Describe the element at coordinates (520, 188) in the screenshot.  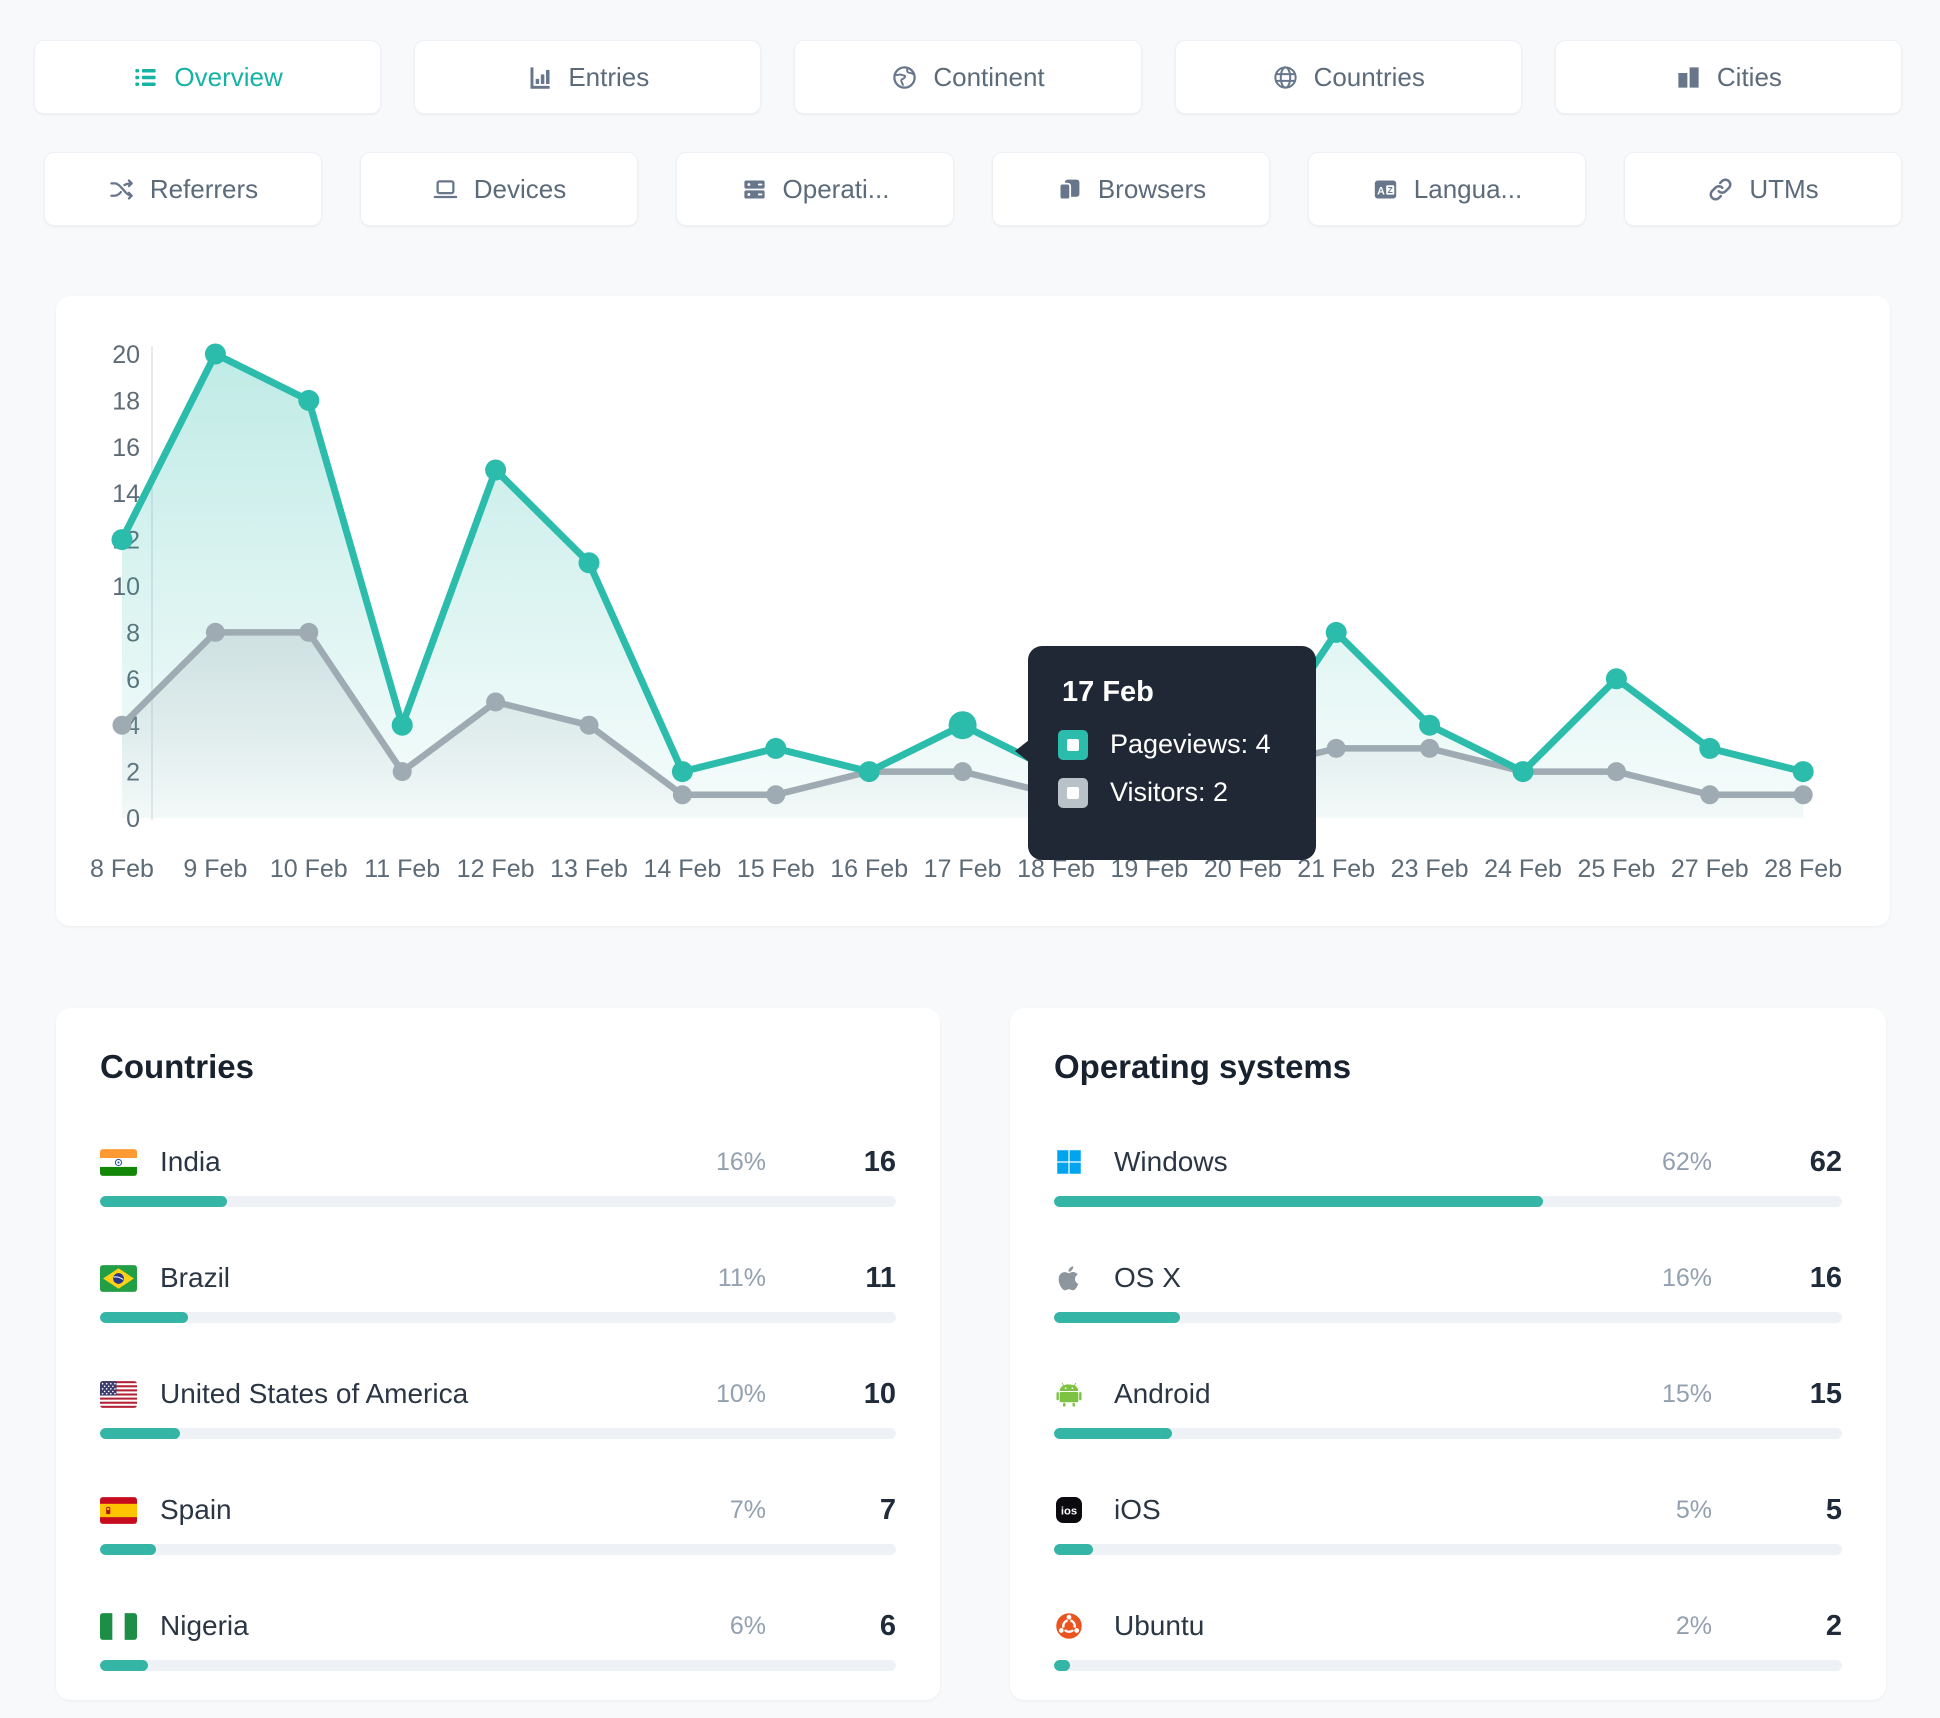
I see `tab-label: Devices` at that location.